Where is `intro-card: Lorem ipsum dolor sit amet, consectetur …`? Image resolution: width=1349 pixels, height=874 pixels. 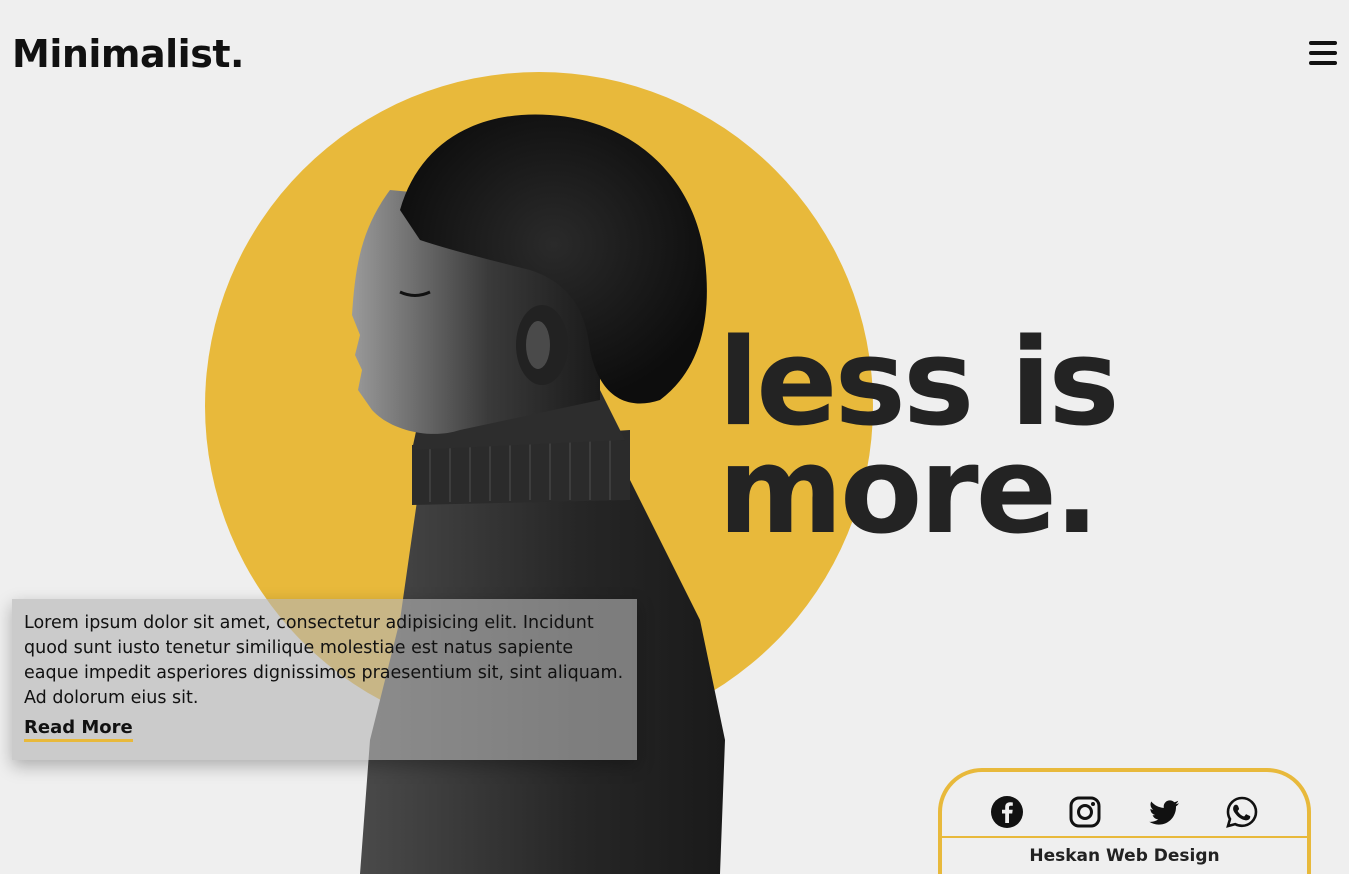 intro-card: Lorem ipsum dolor sit amet, consectetur … is located at coordinates (324, 679).